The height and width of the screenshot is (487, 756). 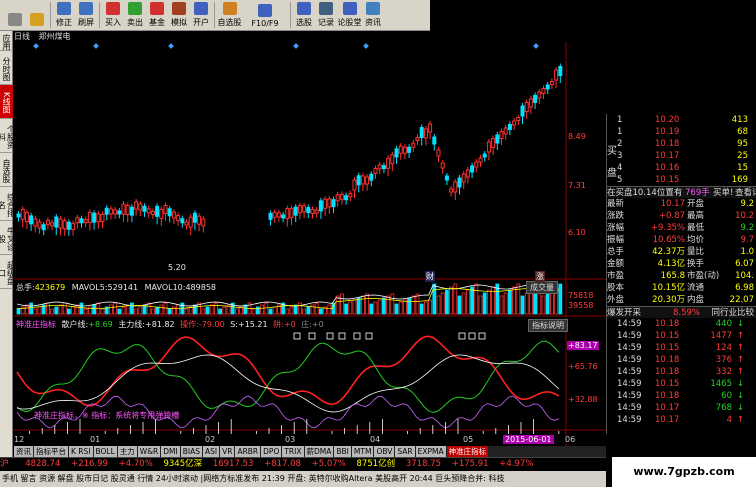 What do you see at coordinates (8, 238) in the screenshot?
I see `left-nav-item-6: 牛叉诊股` at bounding box center [8, 238].